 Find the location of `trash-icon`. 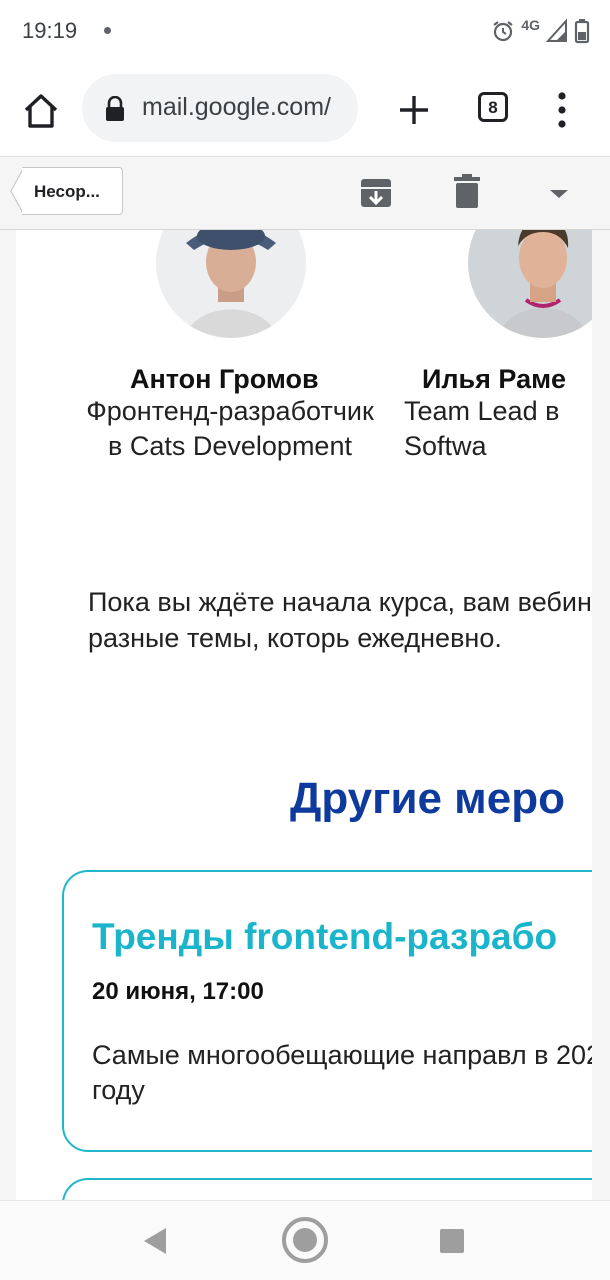

trash-icon is located at coordinates (467, 191).